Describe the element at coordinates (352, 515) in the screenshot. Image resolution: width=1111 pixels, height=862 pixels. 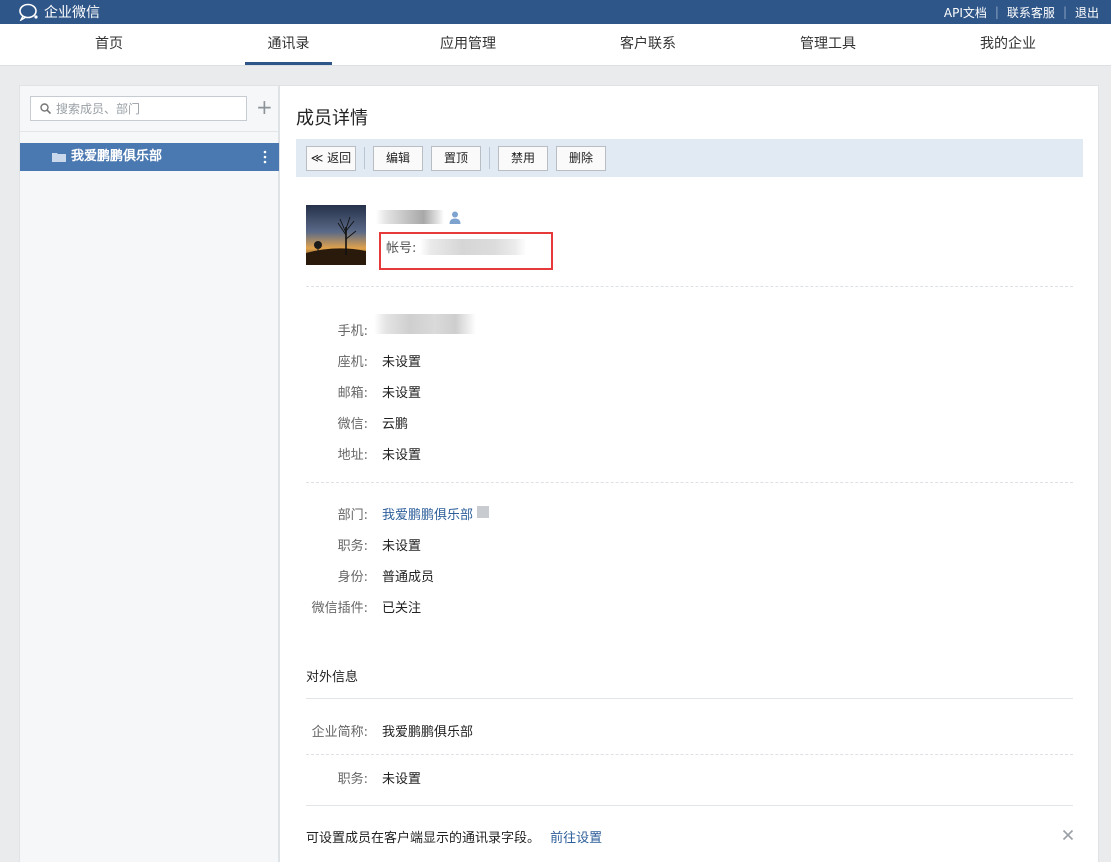
I see `department-field-label: 部门:` at that location.